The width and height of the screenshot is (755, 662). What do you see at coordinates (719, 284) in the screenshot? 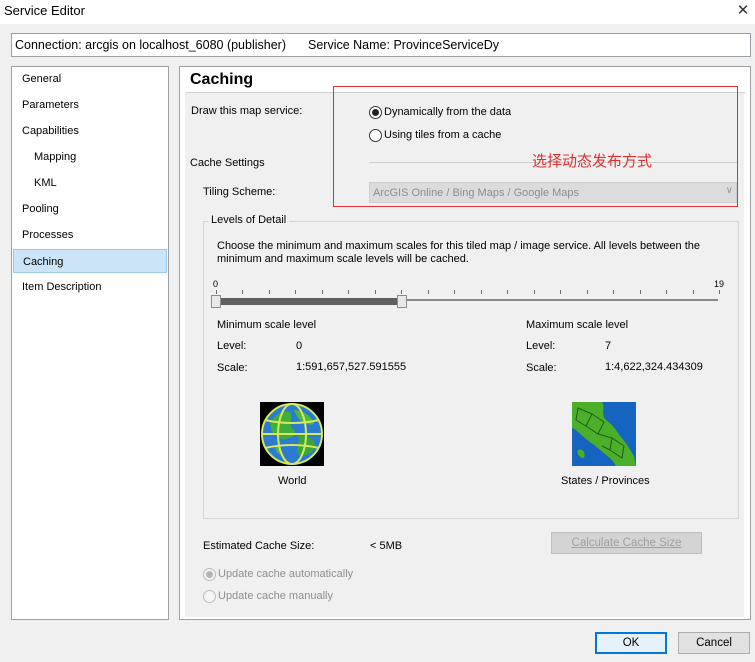
I see `slider-max-label: 19` at bounding box center [719, 284].